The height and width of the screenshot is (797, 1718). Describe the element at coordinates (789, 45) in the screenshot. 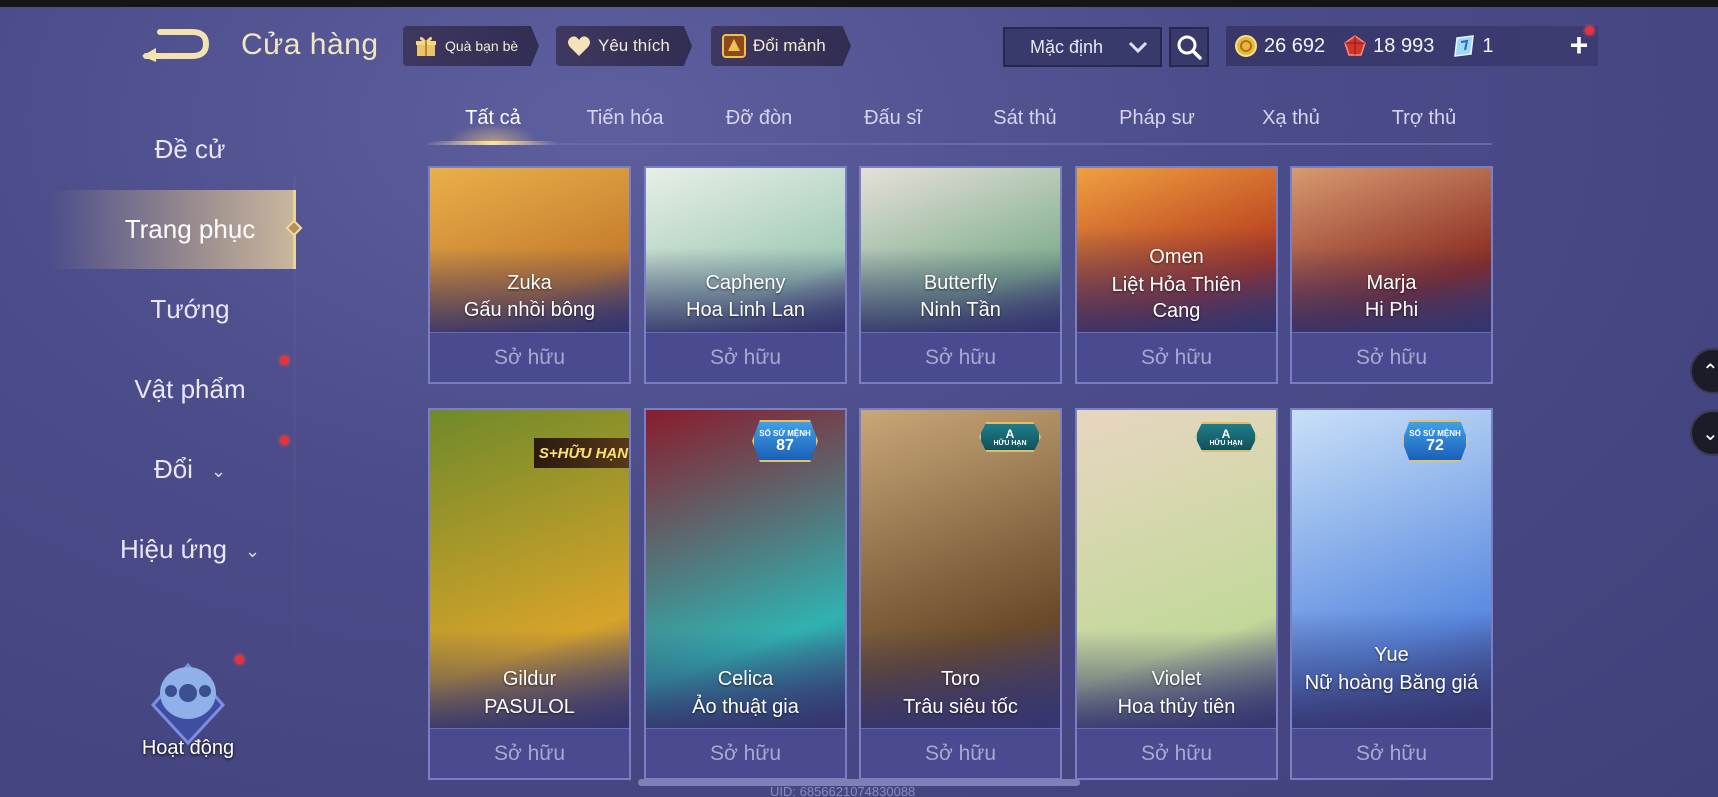

I see `exchange-fragments-label: Đổi mảnh` at that location.